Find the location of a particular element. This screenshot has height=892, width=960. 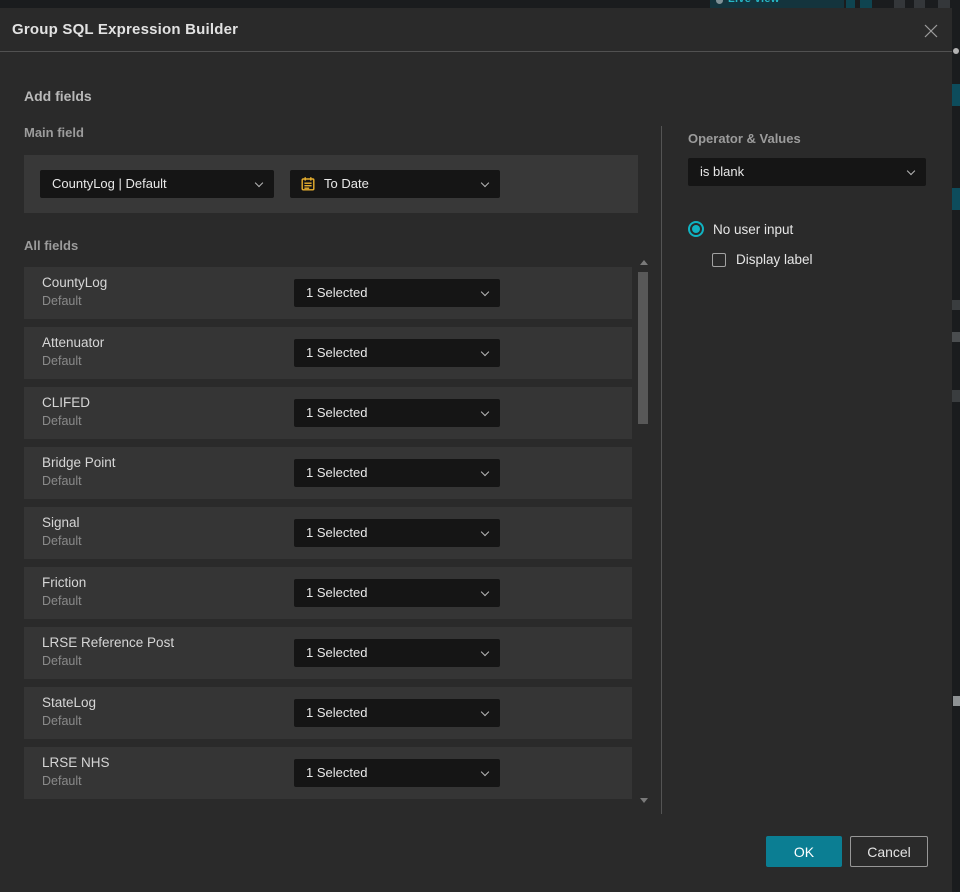

all-fields-label: All fields is located at coordinates (51, 245).